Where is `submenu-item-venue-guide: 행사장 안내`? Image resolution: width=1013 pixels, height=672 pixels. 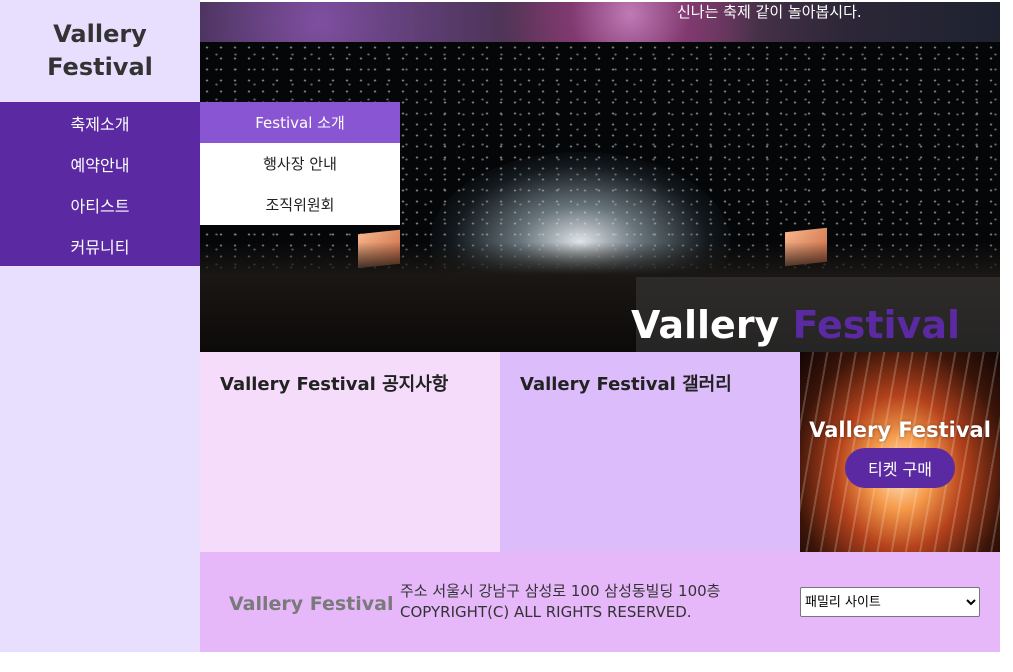 submenu-item-venue-guide: 행사장 안내 is located at coordinates (300, 163).